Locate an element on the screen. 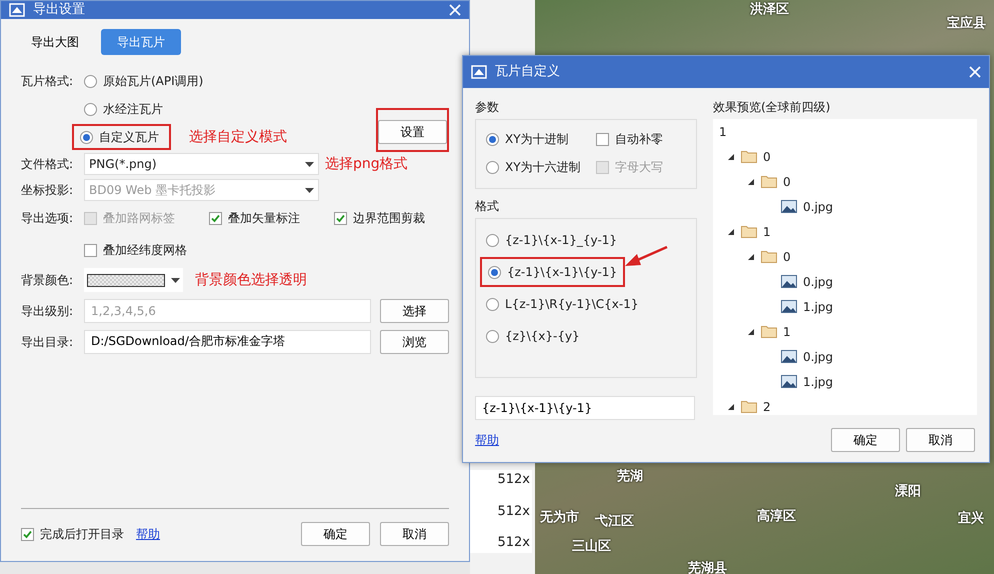 This screenshot has width=994, height=574. option-label: 叠加矢量标注 is located at coordinates (264, 218).